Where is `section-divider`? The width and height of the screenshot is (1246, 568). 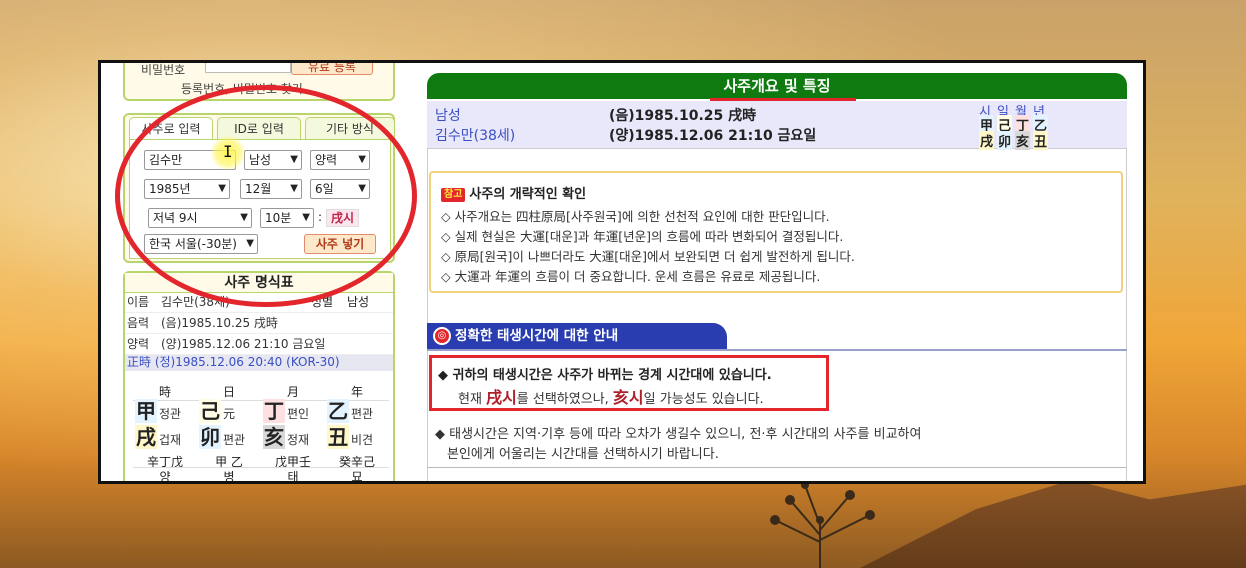 section-divider is located at coordinates (777, 350).